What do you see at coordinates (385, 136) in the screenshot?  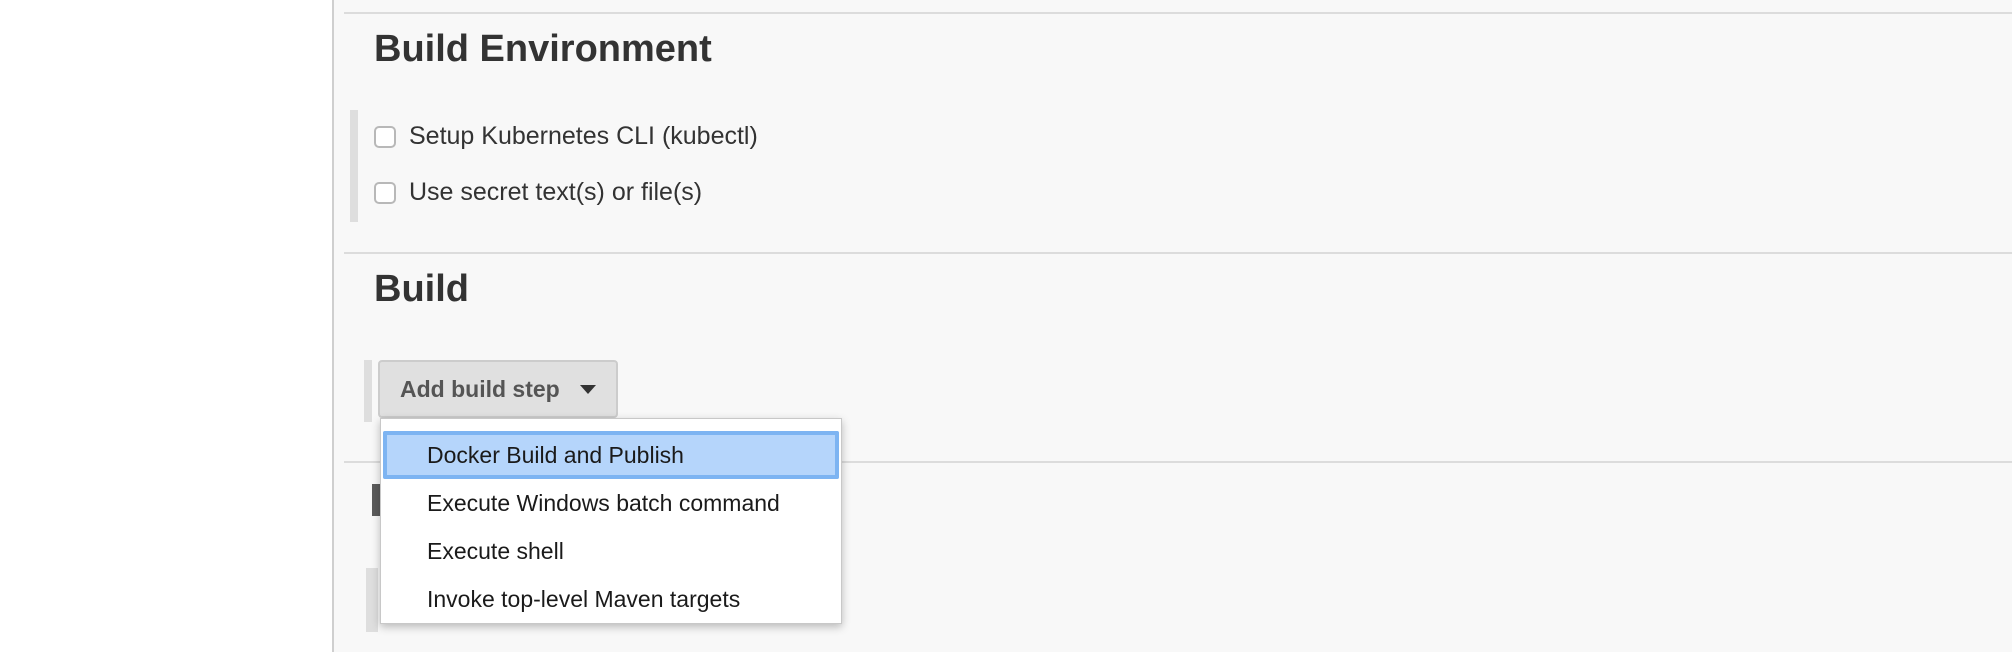 I see `kubernetes-cli-checkbox` at bounding box center [385, 136].